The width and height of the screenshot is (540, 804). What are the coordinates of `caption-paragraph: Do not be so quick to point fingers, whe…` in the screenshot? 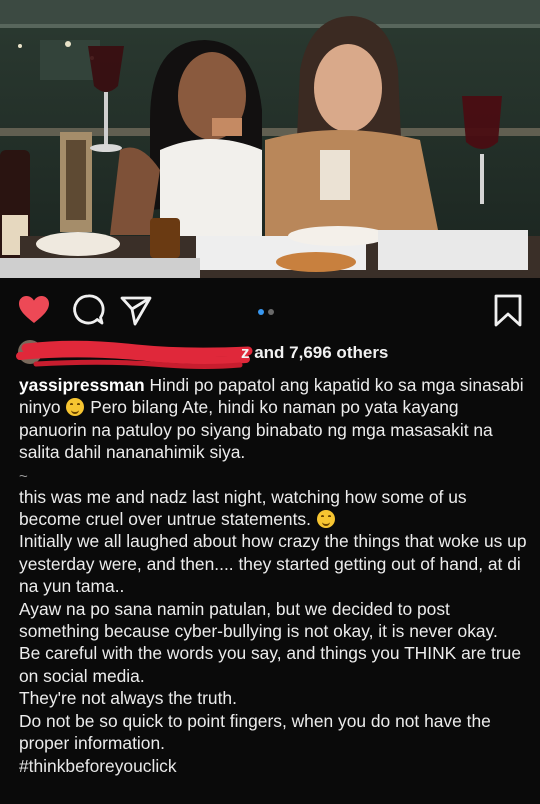 It's located at (255, 732).